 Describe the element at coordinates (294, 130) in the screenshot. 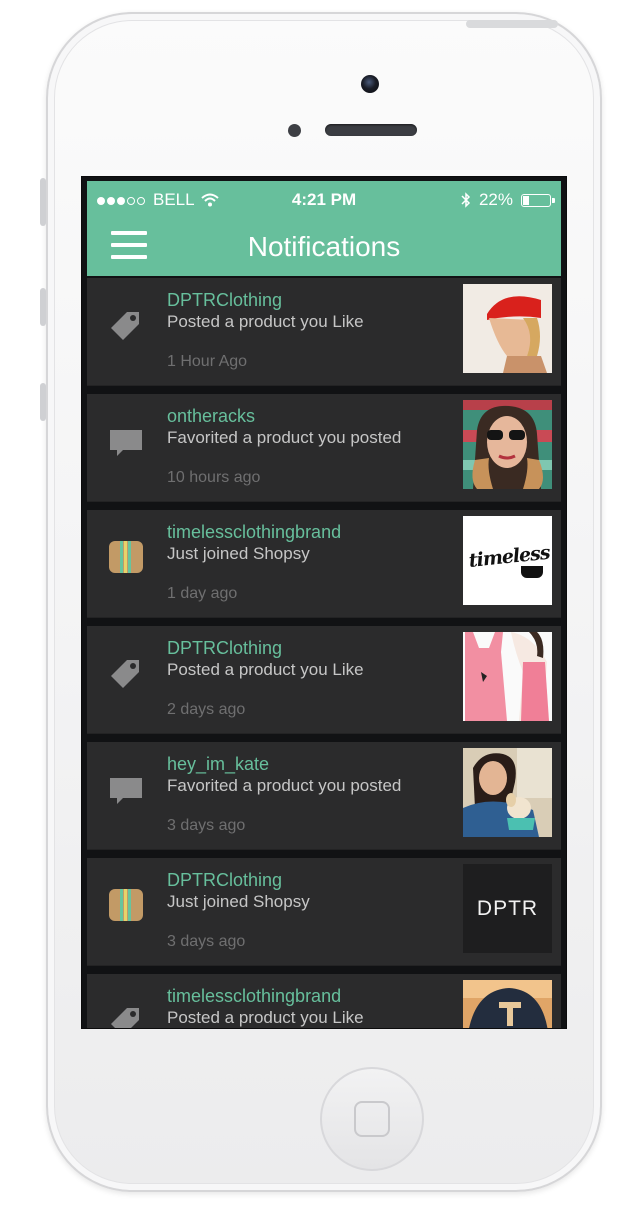

I see `proximity-sensor` at that location.